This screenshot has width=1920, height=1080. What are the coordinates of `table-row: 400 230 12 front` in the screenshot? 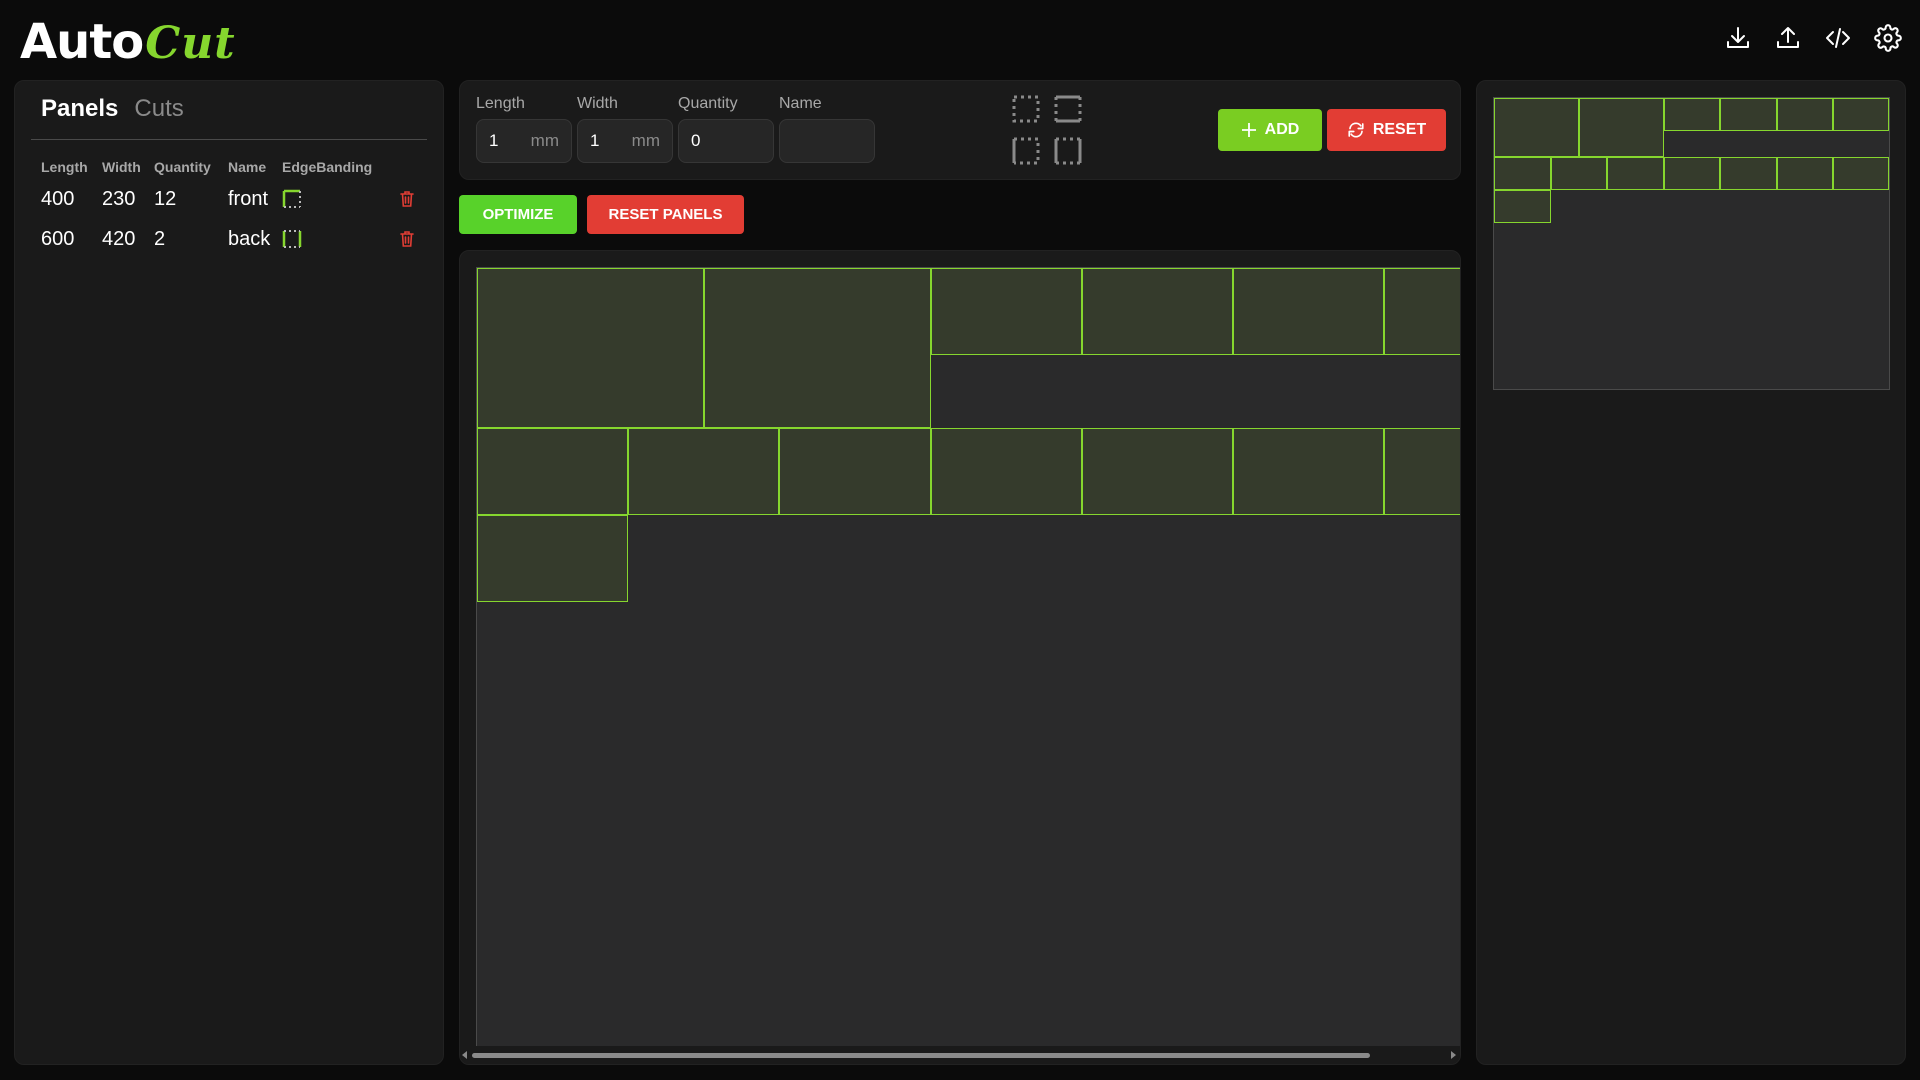 It's located at (236, 199).